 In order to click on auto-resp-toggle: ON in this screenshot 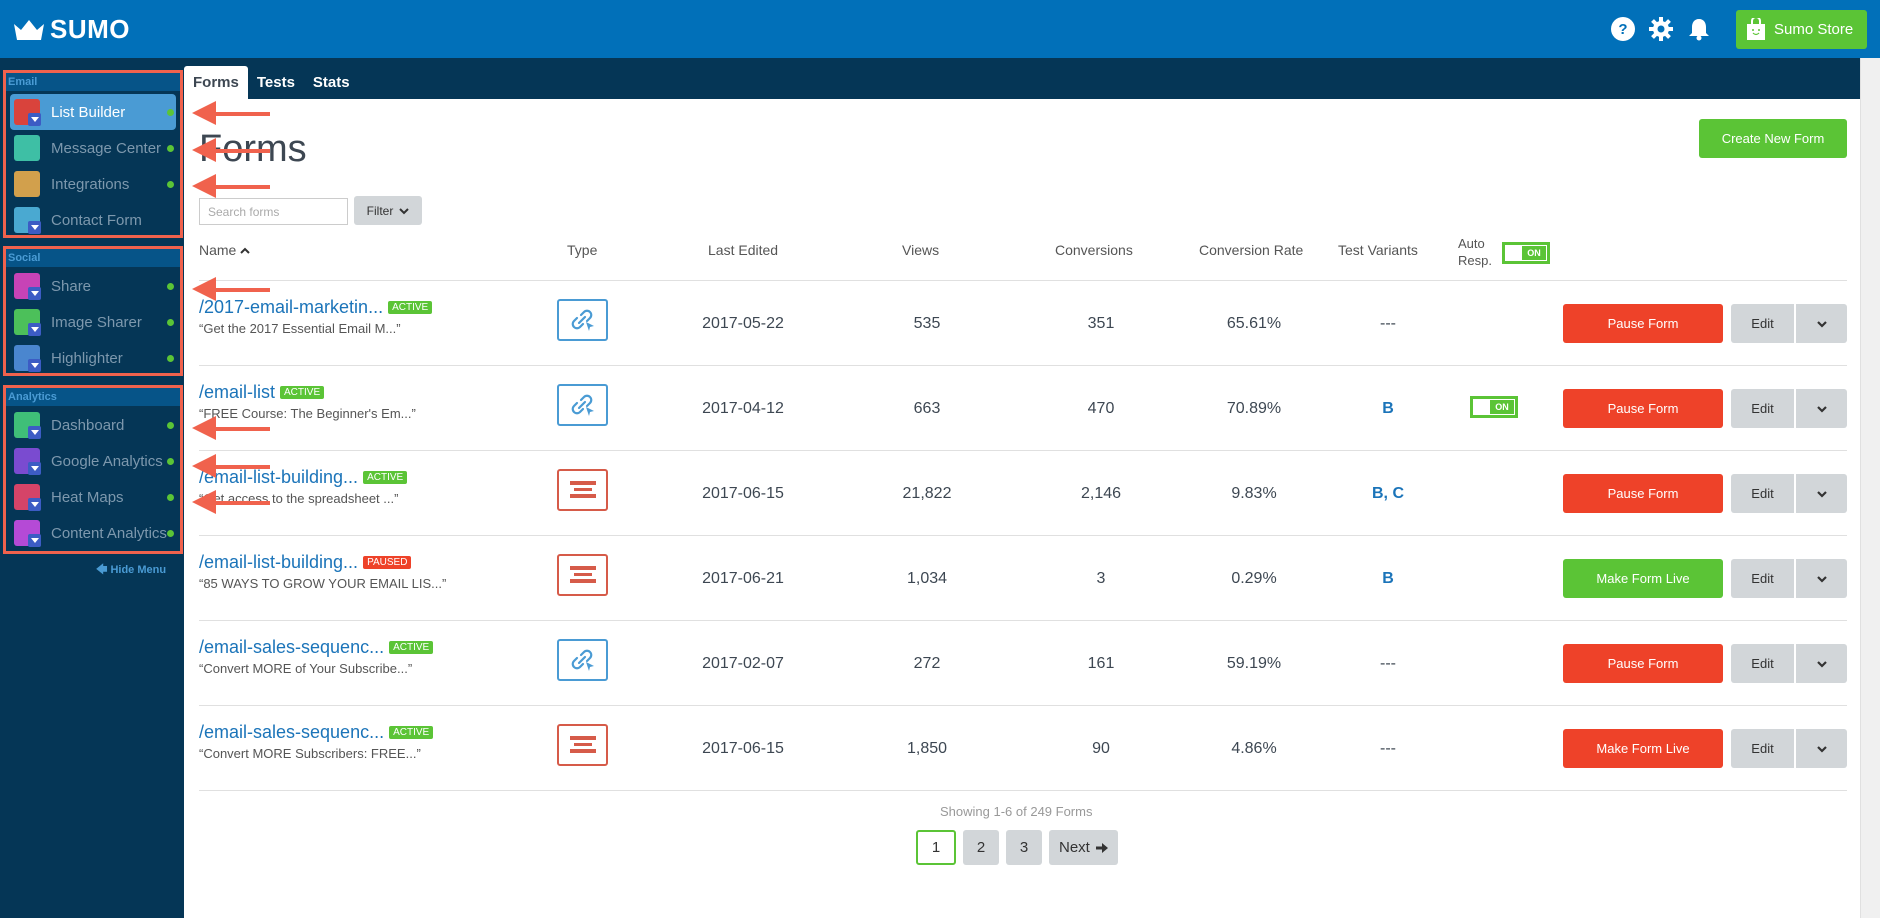, I will do `click(1494, 407)`.